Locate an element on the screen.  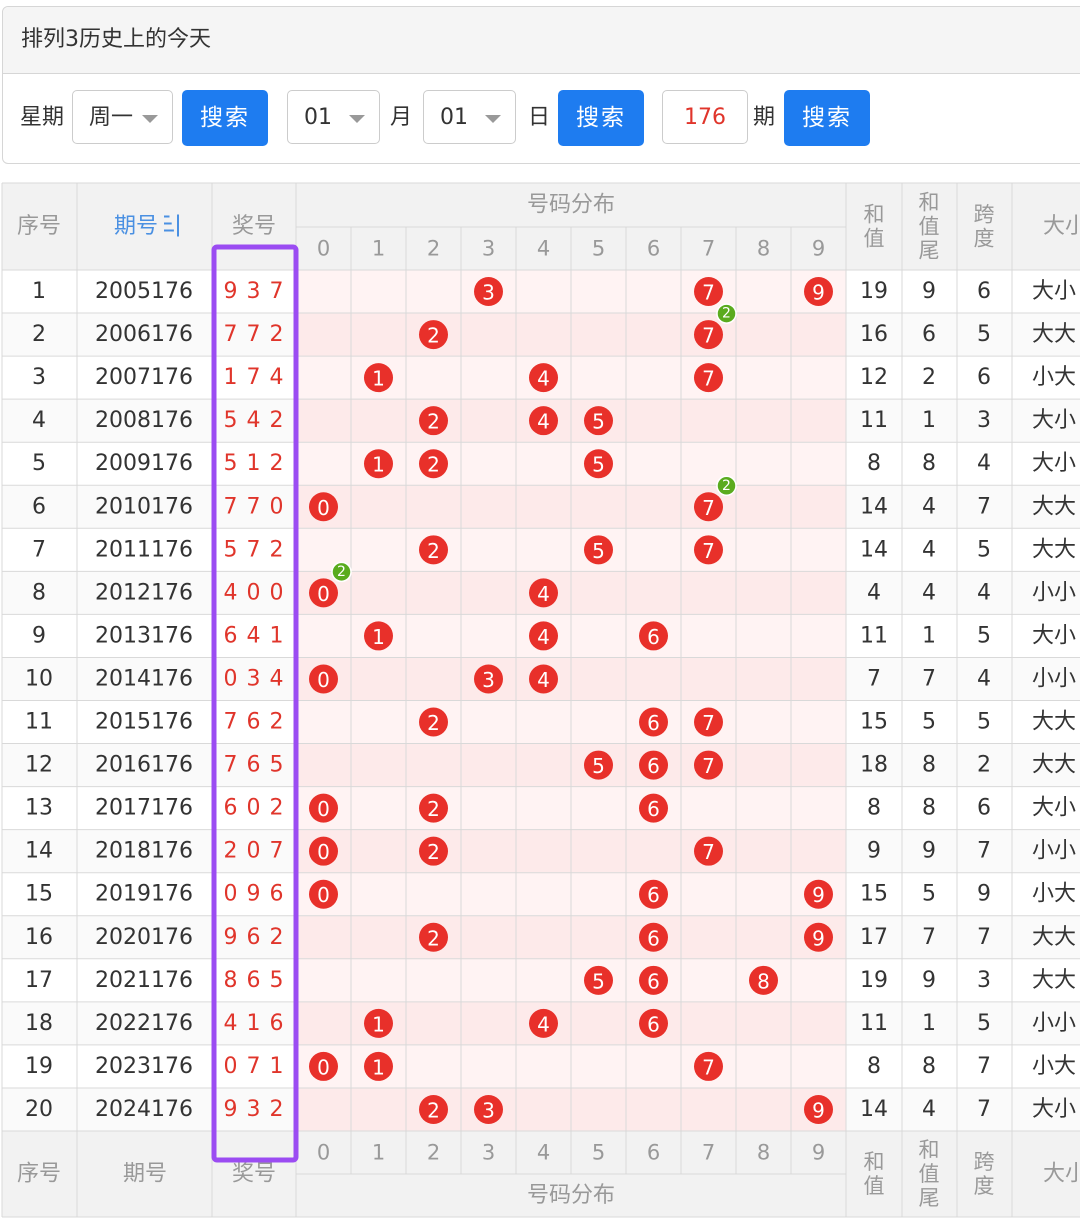
header-digit: 3 is located at coordinates (488, 249).